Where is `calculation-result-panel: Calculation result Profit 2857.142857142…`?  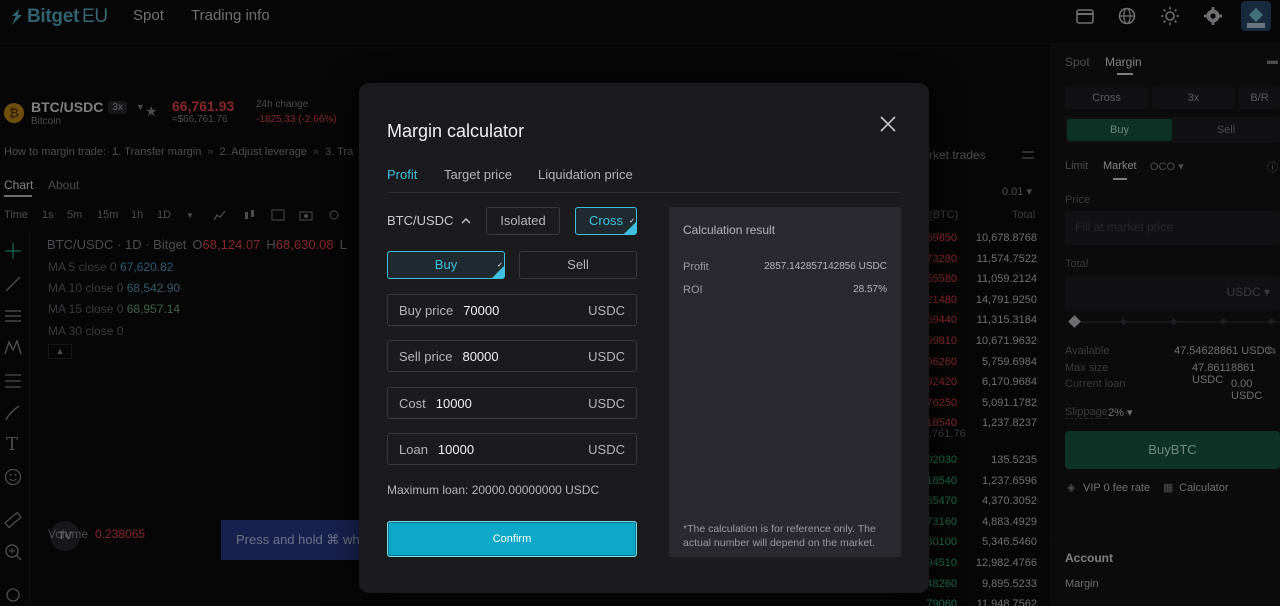
calculation-result-panel: Calculation result Profit 2857.142857142… is located at coordinates (785, 382).